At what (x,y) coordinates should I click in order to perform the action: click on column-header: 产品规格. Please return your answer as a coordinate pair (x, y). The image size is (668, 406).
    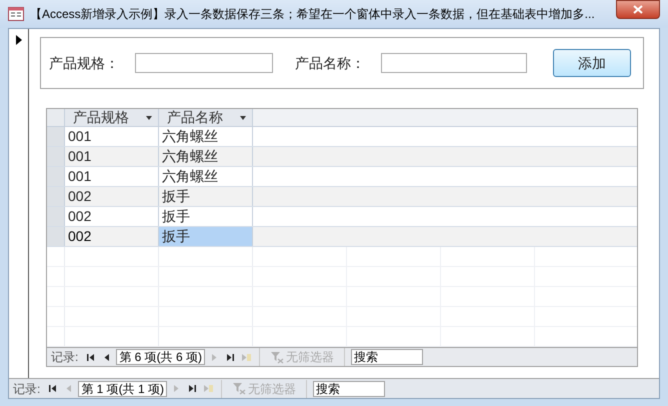
    Looking at the image, I should click on (112, 117).